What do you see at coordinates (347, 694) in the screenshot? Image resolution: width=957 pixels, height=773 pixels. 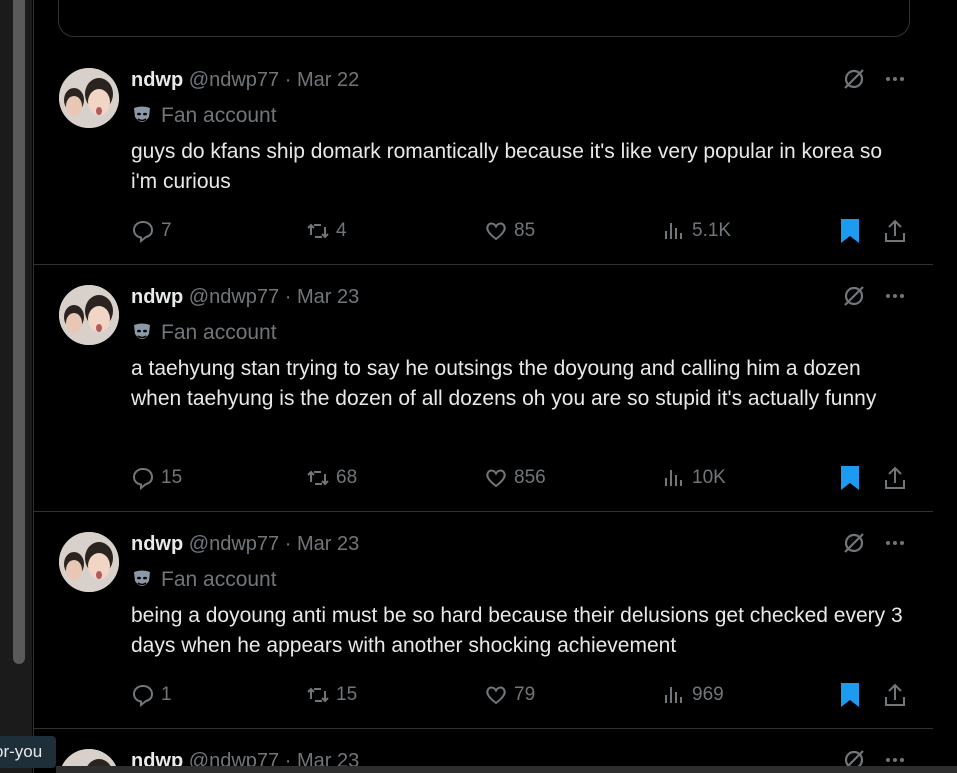 I see `repost-count: 15` at bounding box center [347, 694].